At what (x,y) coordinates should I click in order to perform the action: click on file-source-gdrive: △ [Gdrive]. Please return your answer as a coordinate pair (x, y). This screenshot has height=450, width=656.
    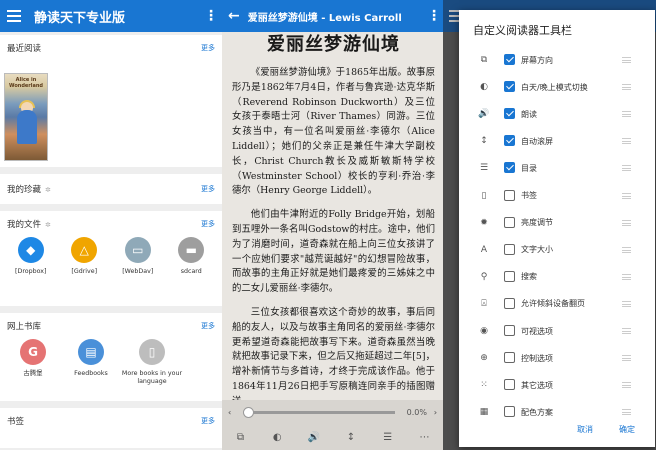
    Looking at the image, I should click on (85, 256).